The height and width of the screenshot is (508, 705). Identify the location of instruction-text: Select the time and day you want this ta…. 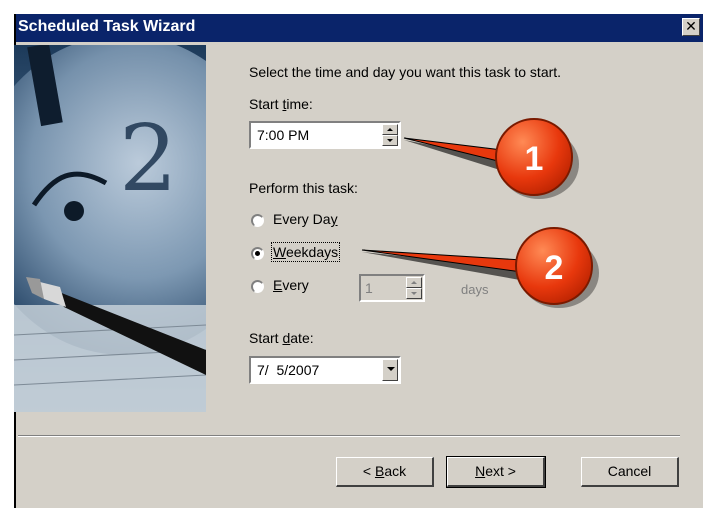
(405, 72).